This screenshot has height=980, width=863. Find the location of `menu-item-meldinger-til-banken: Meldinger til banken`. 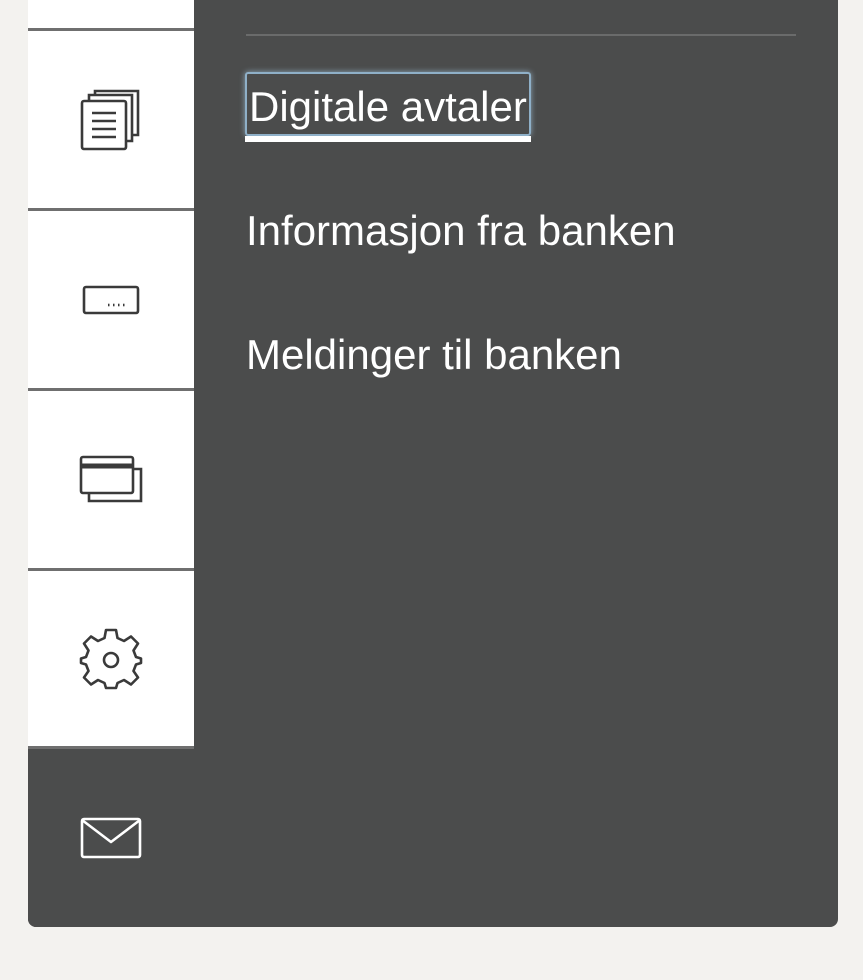

menu-item-meldinger-til-banken: Meldinger til banken is located at coordinates (434, 355).